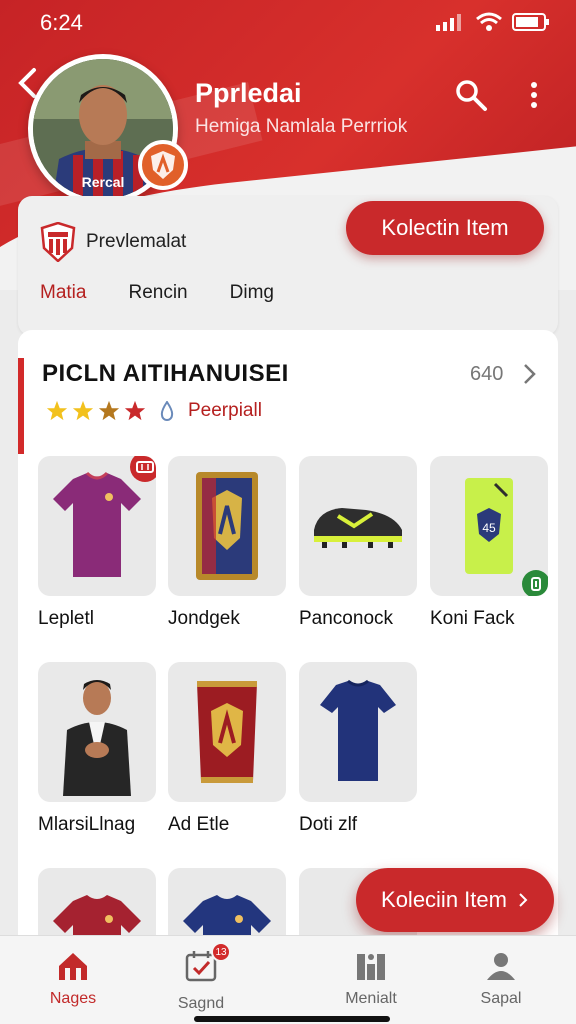 The width and height of the screenshot is (576, 1024). I want to click on section-accent-bar, so click(21, 406).